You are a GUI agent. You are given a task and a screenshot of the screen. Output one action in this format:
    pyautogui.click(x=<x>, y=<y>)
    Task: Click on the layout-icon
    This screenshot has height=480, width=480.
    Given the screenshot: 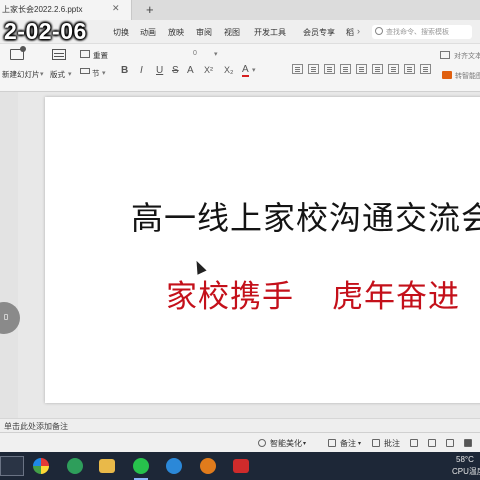 What is the action you would take?
    pyautogui.click(x=59, y=54)
    